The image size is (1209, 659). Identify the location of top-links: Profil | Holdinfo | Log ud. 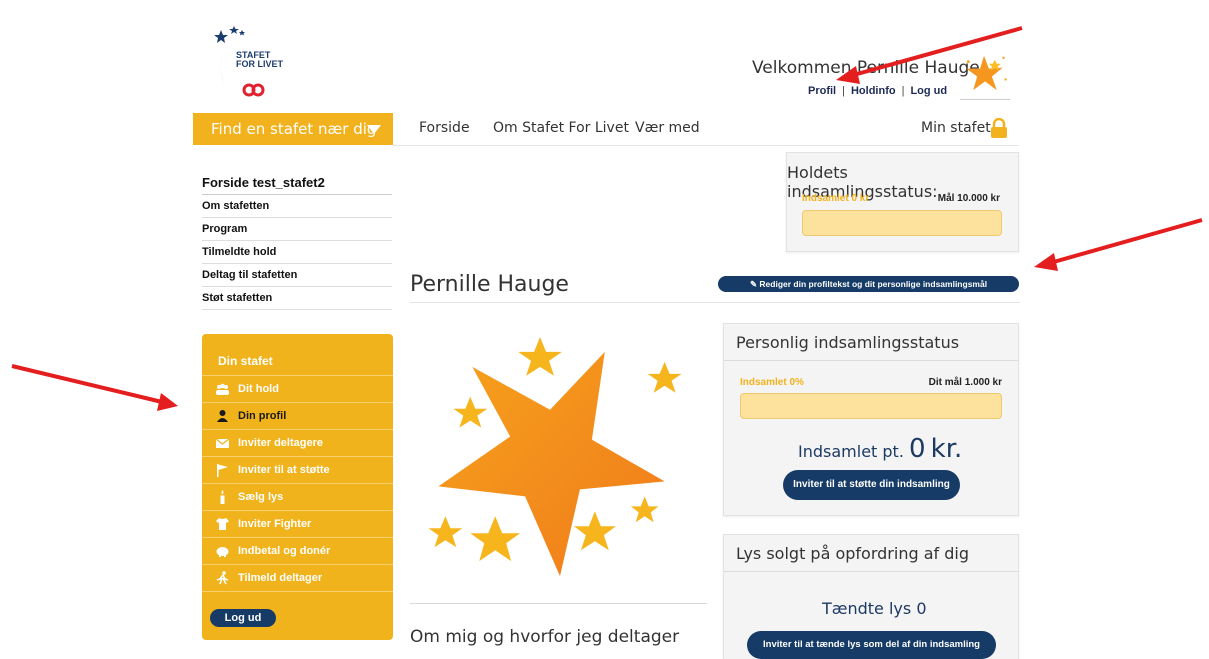
(877, 91).